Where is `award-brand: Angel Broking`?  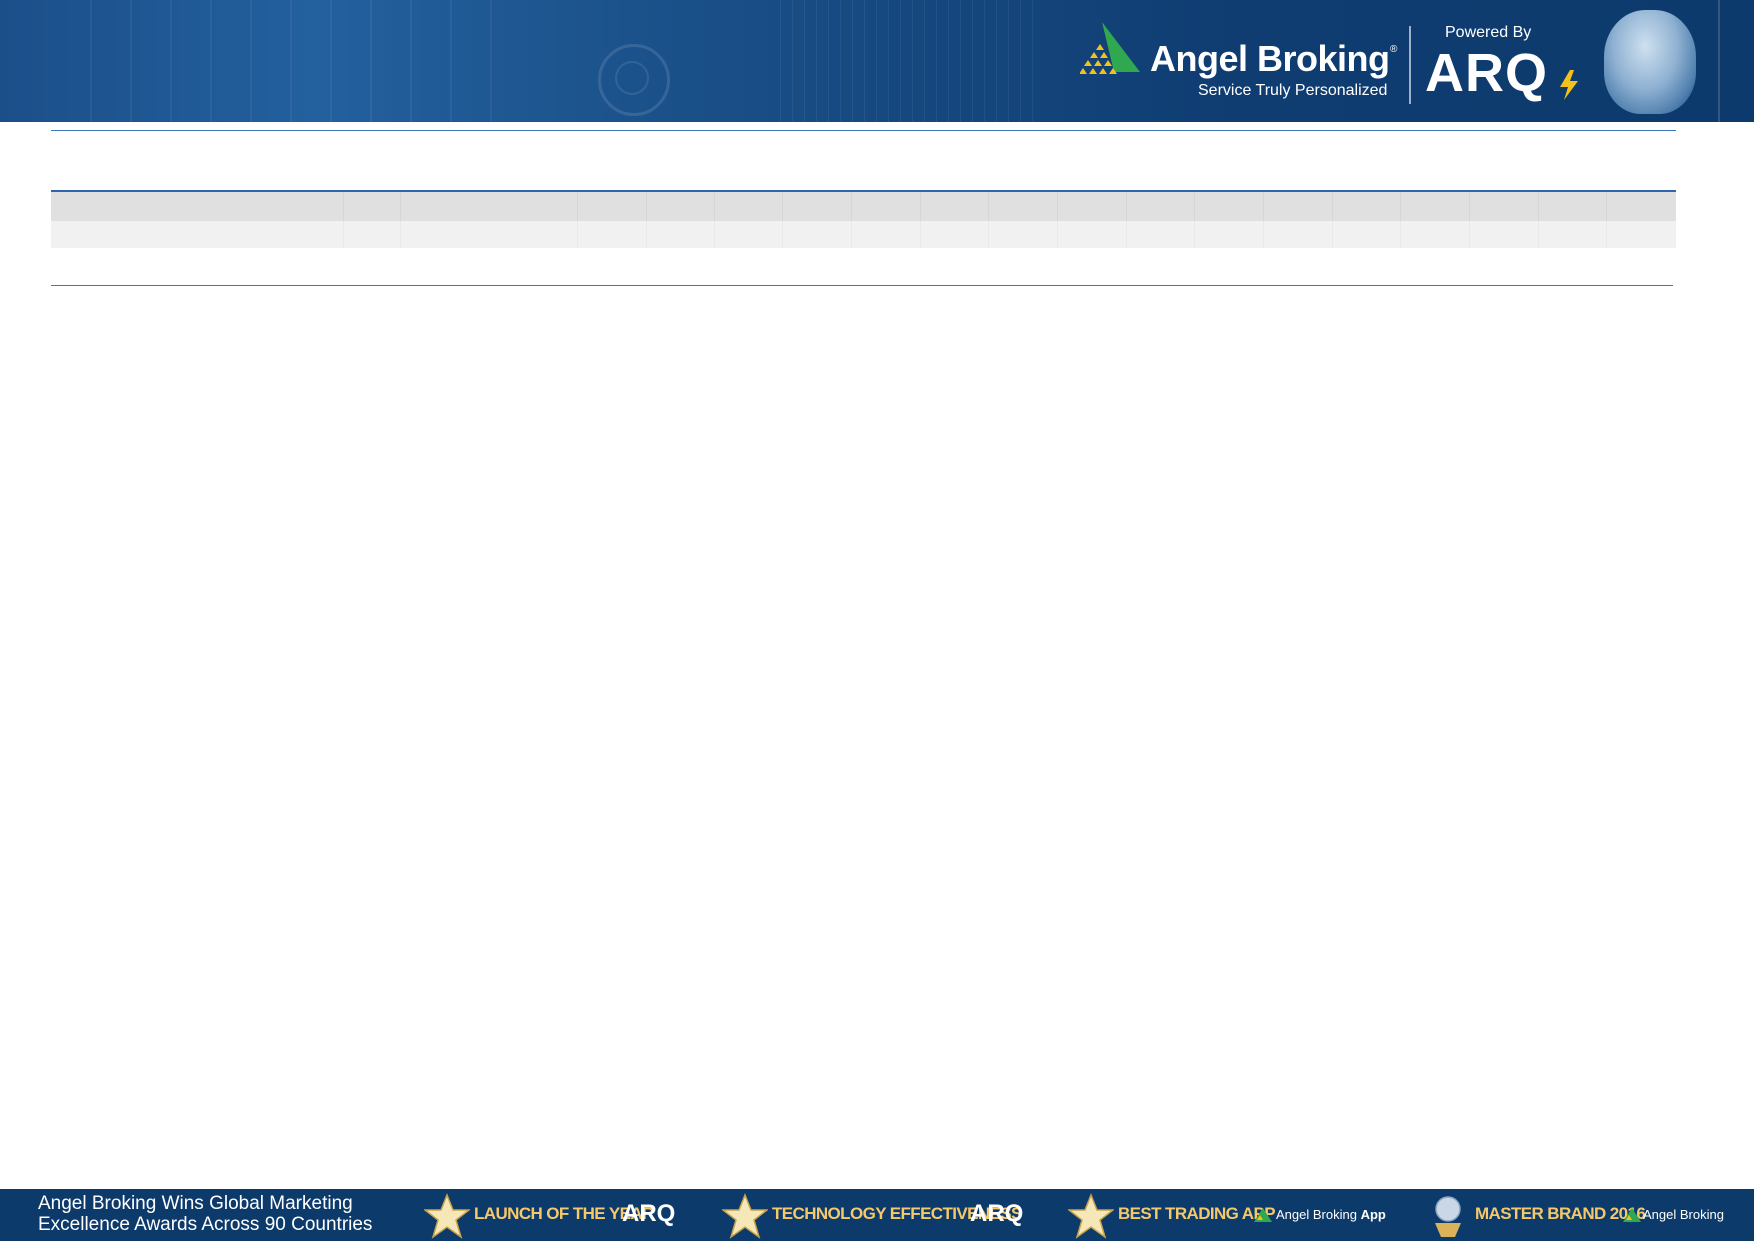 award-brand: Angel Broking is located at coordinates (1683, 1214).